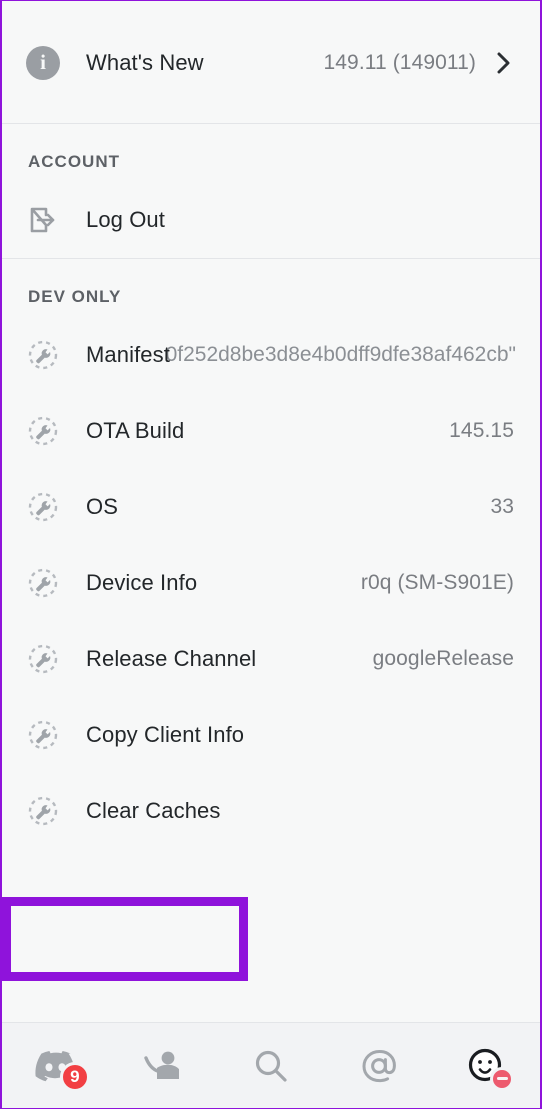  Describe the element at coordinates (271, 811) in the screenshot. I see `row-clear-caches: Clear Caches` at that location.